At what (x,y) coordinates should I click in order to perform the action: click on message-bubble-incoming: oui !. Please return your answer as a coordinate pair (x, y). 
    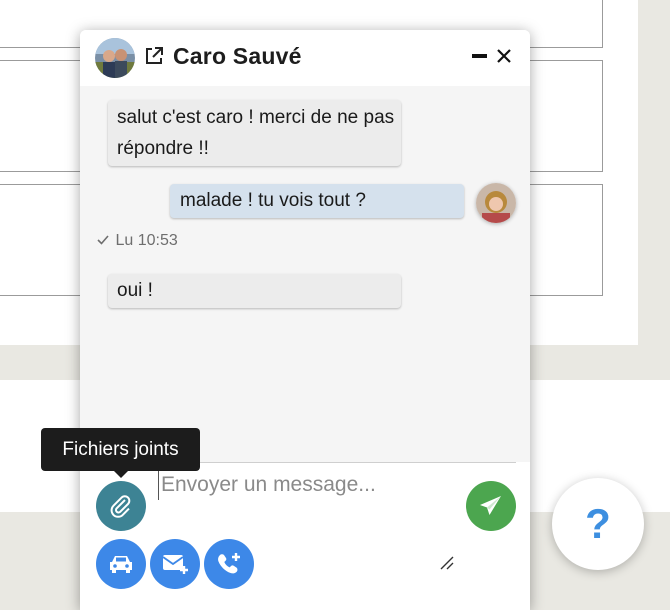
    Looking at the image, I should click on (254, 291).